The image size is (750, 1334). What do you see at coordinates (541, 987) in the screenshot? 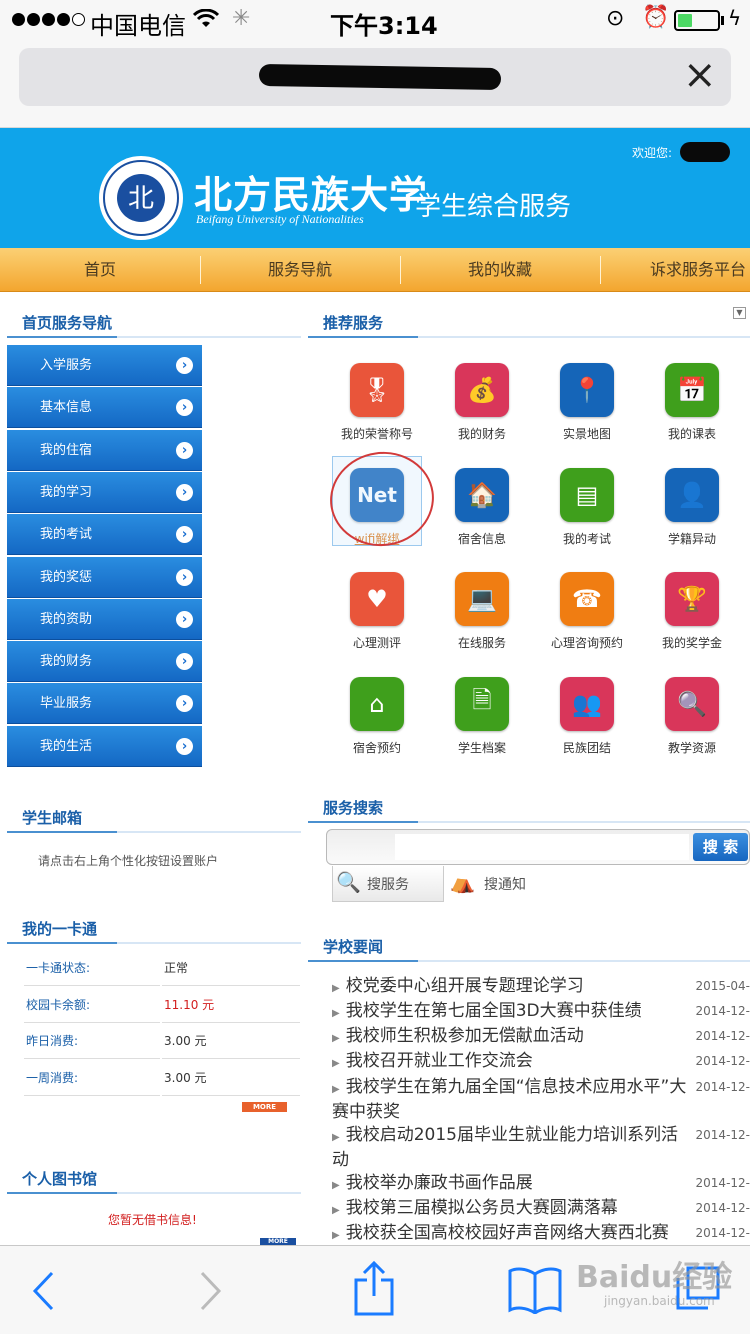
I see `news-item: ▶ 校党委中心组开展专题理论学习 2015-04-` at bounding box center [541, 987].